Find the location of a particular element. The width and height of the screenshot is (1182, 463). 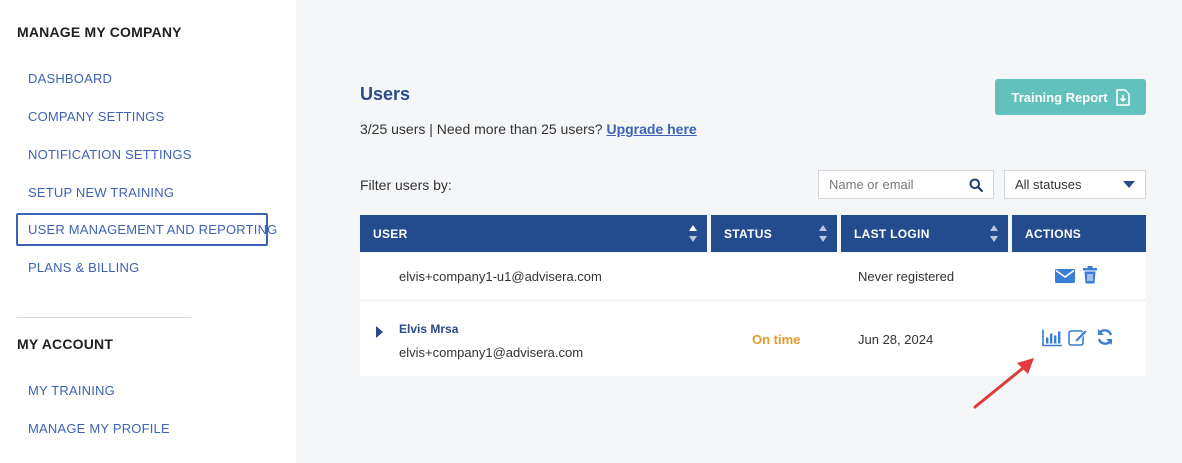

sidebar-item-notification-settings: NOTIFICATION SETTINGS is located at coordinates (110, 154).